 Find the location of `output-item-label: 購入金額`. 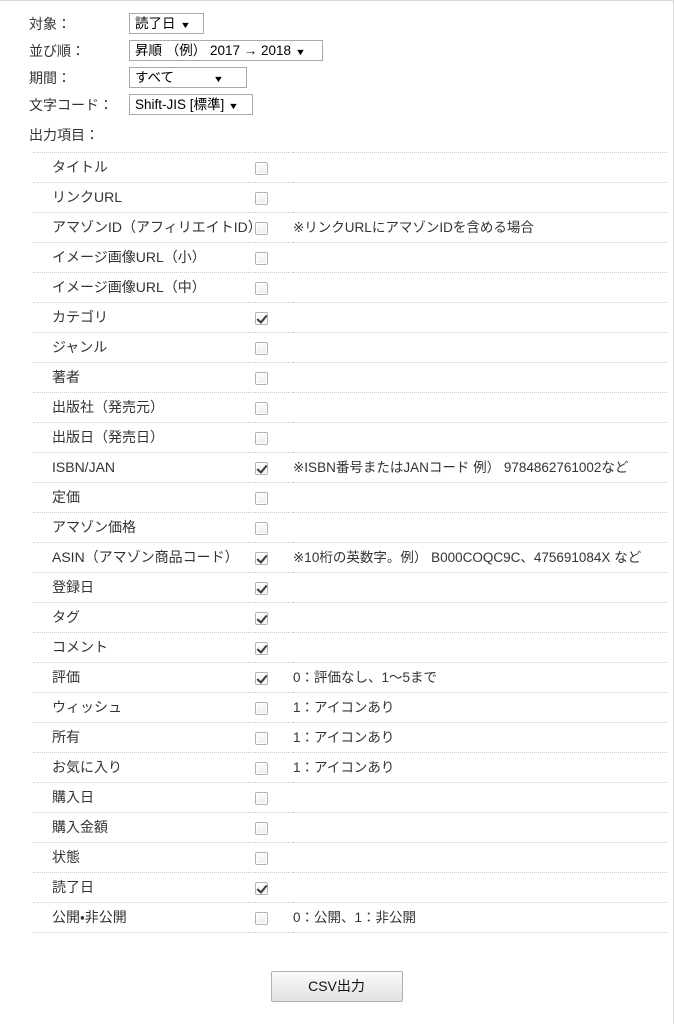

output-item-label: 購入金額 is located at coordinates (80, 827).